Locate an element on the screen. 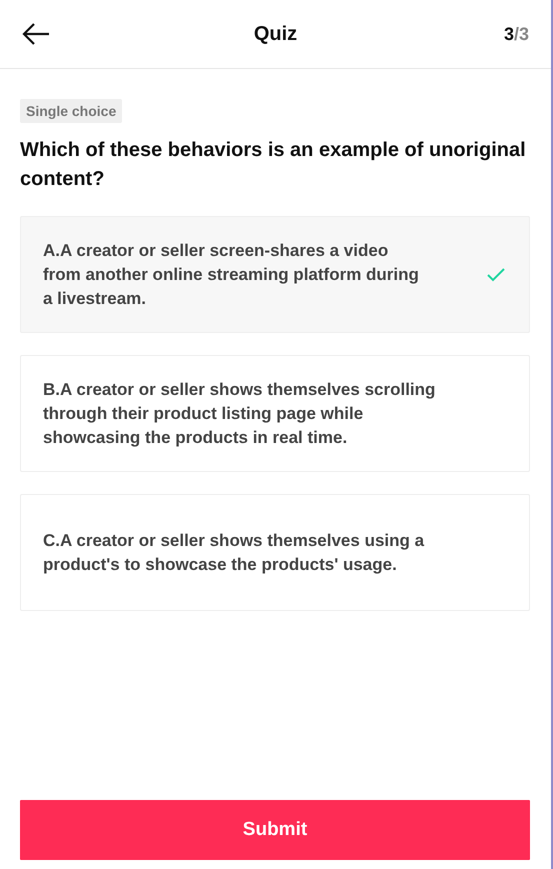 Image resolution: width=553 pixels, height=869 pixels. answer-option: B.A creator or seller shows themselves scrolling through their product listing page while showcasing the products in real time. is located at coordinates (275, 413).